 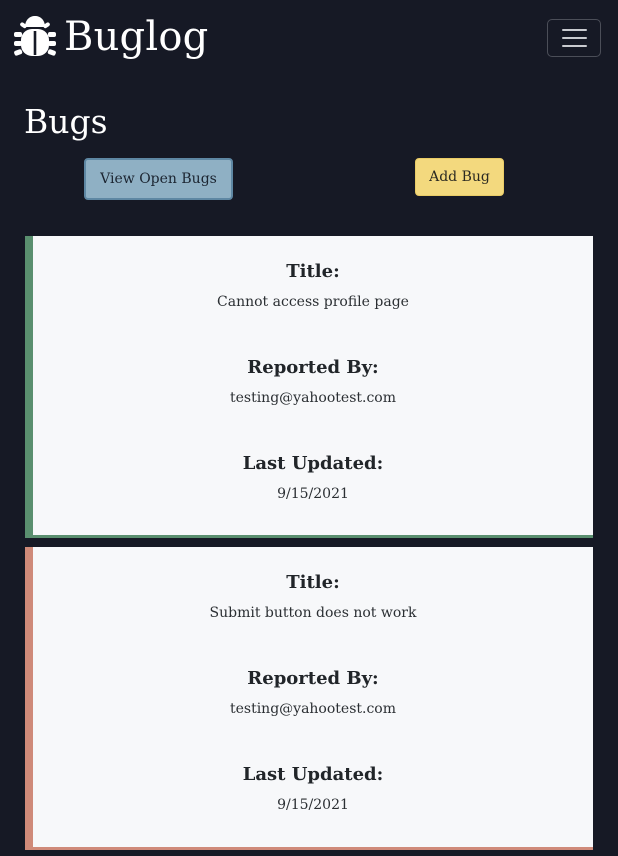 What do you see at coordinates (313, 597) in the screenshot?
I see `bug-title-field: Title: Submit button does not work` at bounding box center [313, 597].